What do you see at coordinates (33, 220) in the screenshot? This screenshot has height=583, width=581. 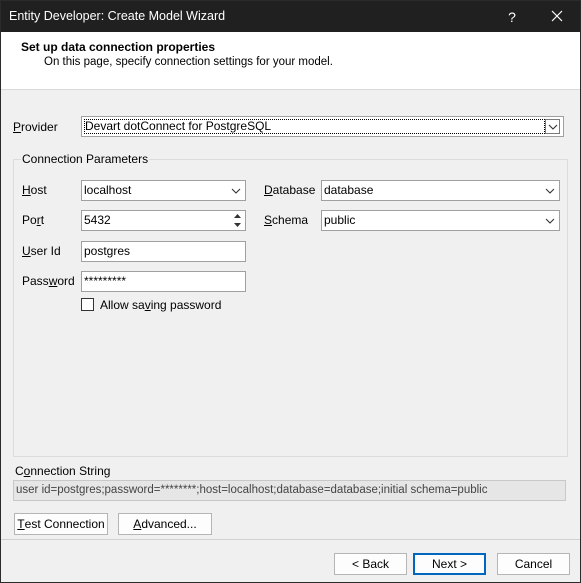 I see `port-label: Port` at bounding box center [33, 220].